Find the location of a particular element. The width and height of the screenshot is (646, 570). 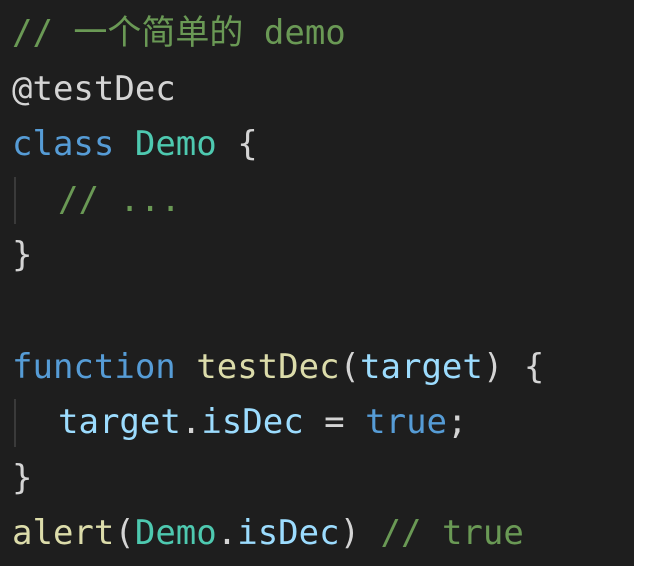

code-line-3: class Demo { is located at coordinates (317, 145).